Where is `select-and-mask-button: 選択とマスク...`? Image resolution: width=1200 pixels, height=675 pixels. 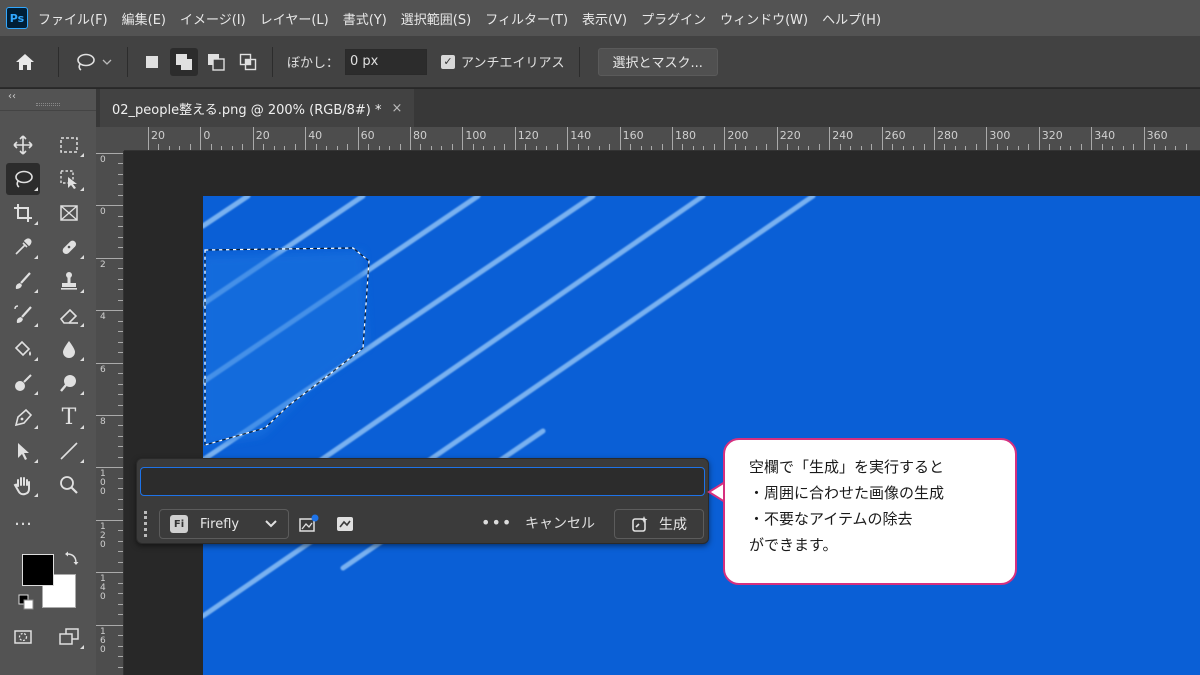
select-and-mask-button: 選択とマスク... is located at coordinates (657, 61).